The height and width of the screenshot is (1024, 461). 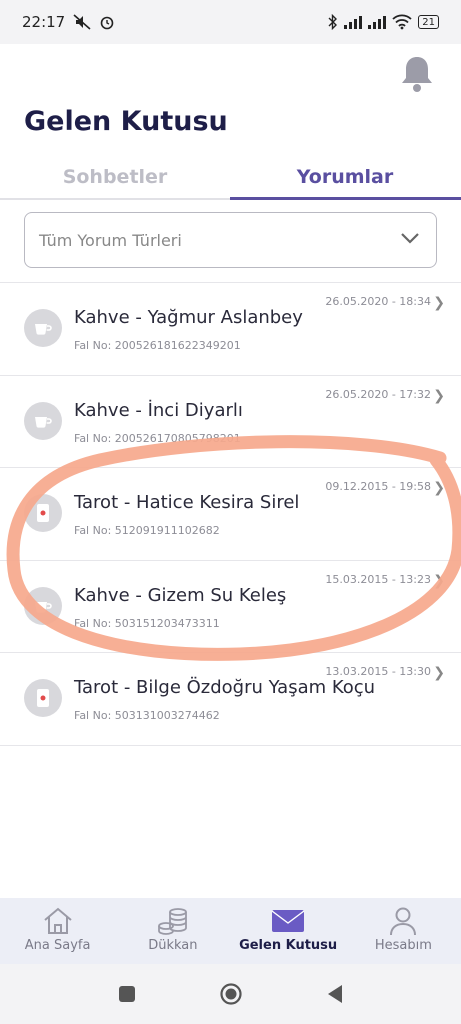 What do you see at coordinates (345, 198) in the screenshot?
I see `tab-indicator` at bounding box center [345, 198].